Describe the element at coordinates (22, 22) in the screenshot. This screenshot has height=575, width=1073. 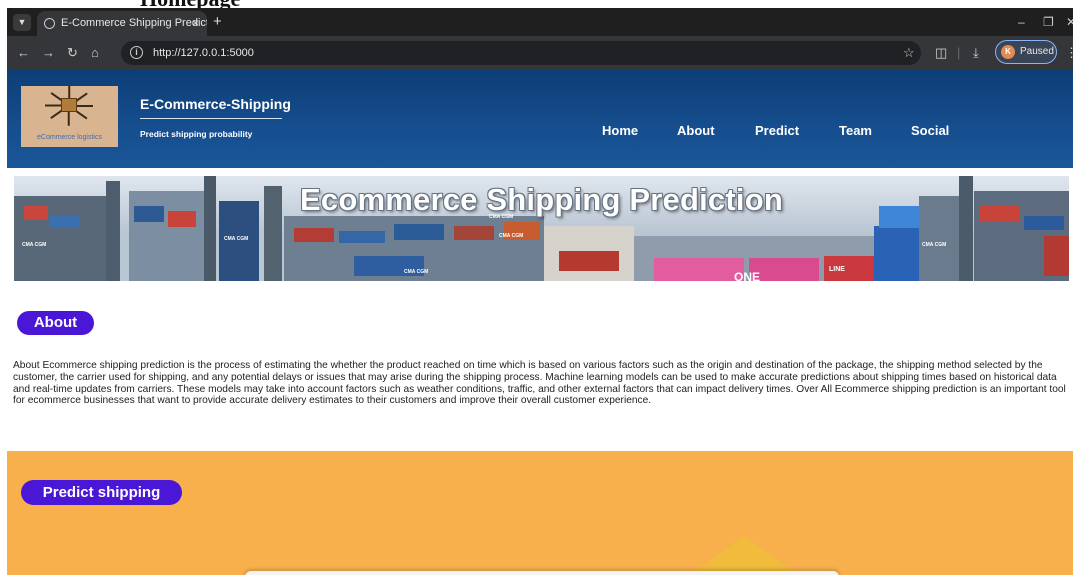
I see `tab-menu-icon: ▼` at that location.